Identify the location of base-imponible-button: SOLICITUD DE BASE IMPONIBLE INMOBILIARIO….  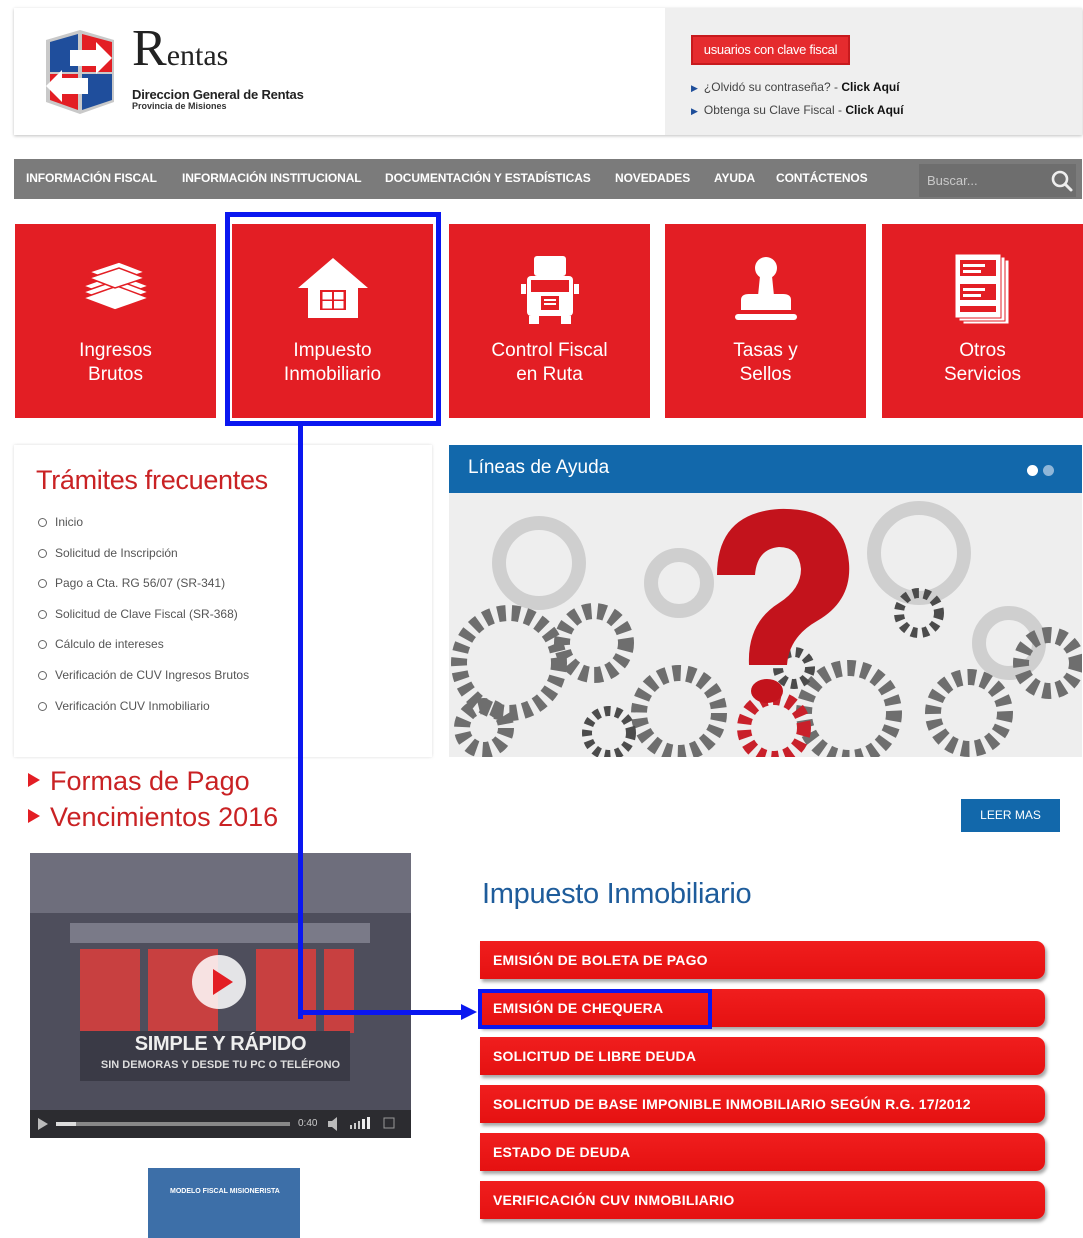
(762, 1104).